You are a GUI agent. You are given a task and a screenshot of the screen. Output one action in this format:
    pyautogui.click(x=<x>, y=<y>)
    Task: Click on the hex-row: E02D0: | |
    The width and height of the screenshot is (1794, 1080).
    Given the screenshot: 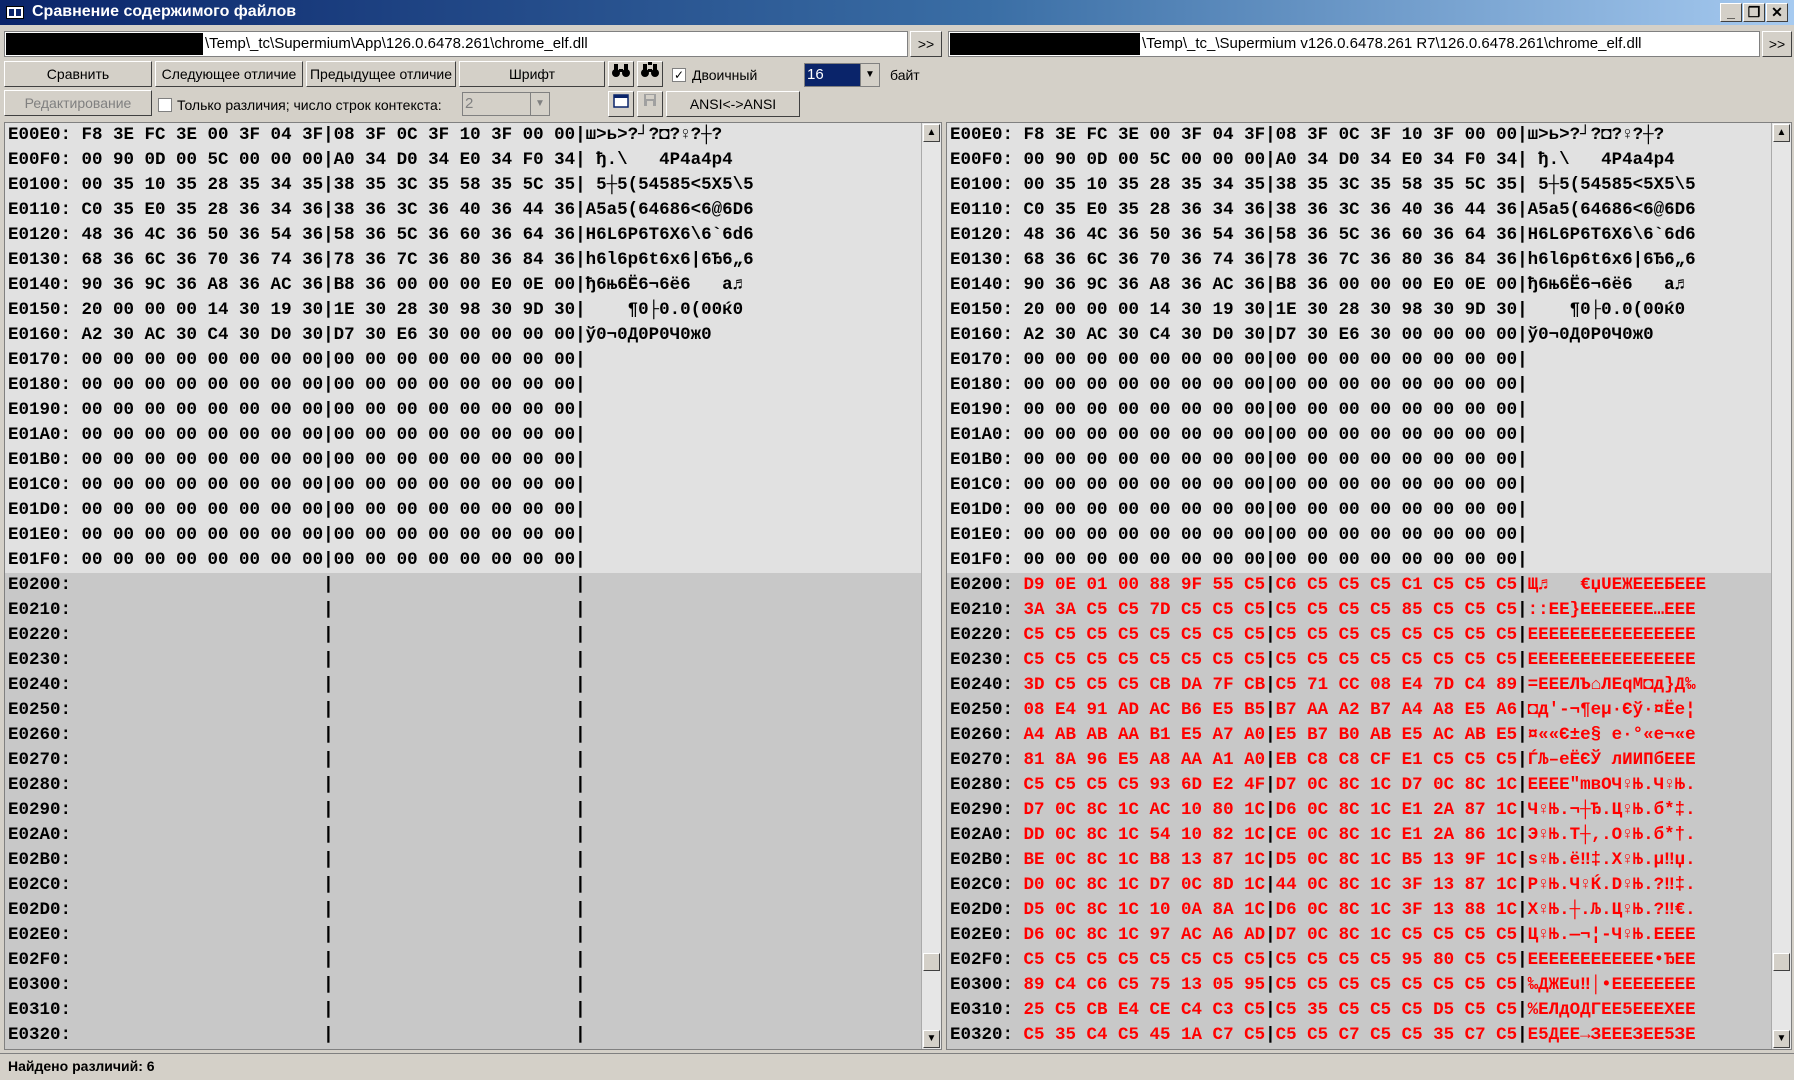 What is the action you would take?
    pyautogui.click(x=464, y=910)
    